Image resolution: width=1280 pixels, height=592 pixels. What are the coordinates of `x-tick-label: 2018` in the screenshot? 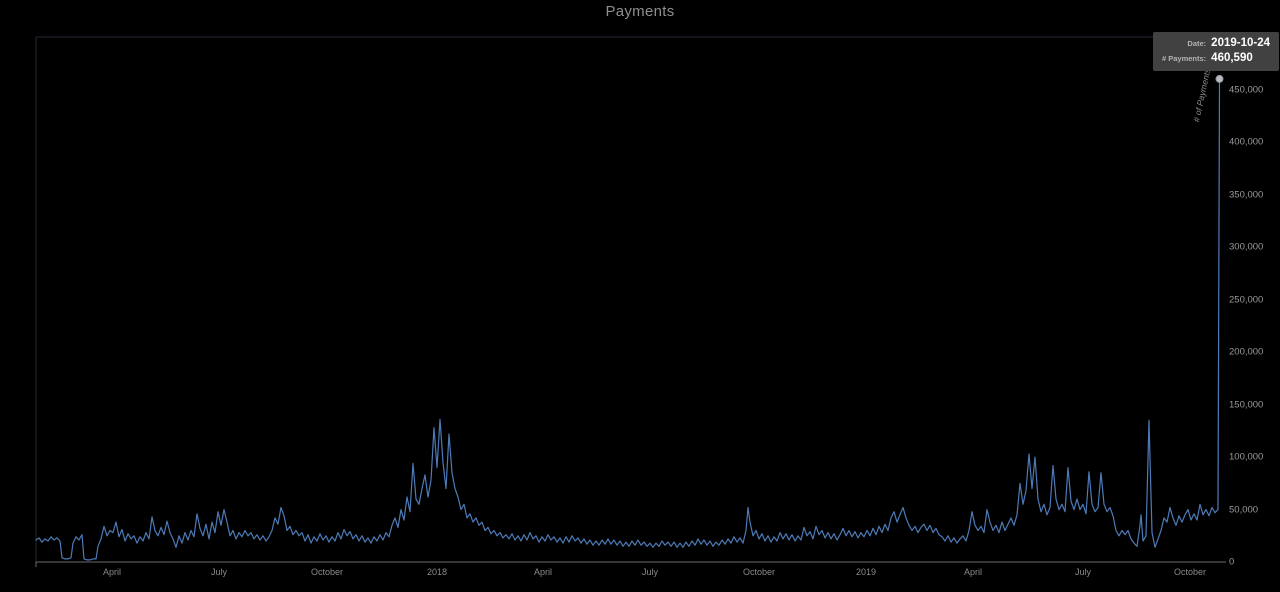 It's located at (437, 572).